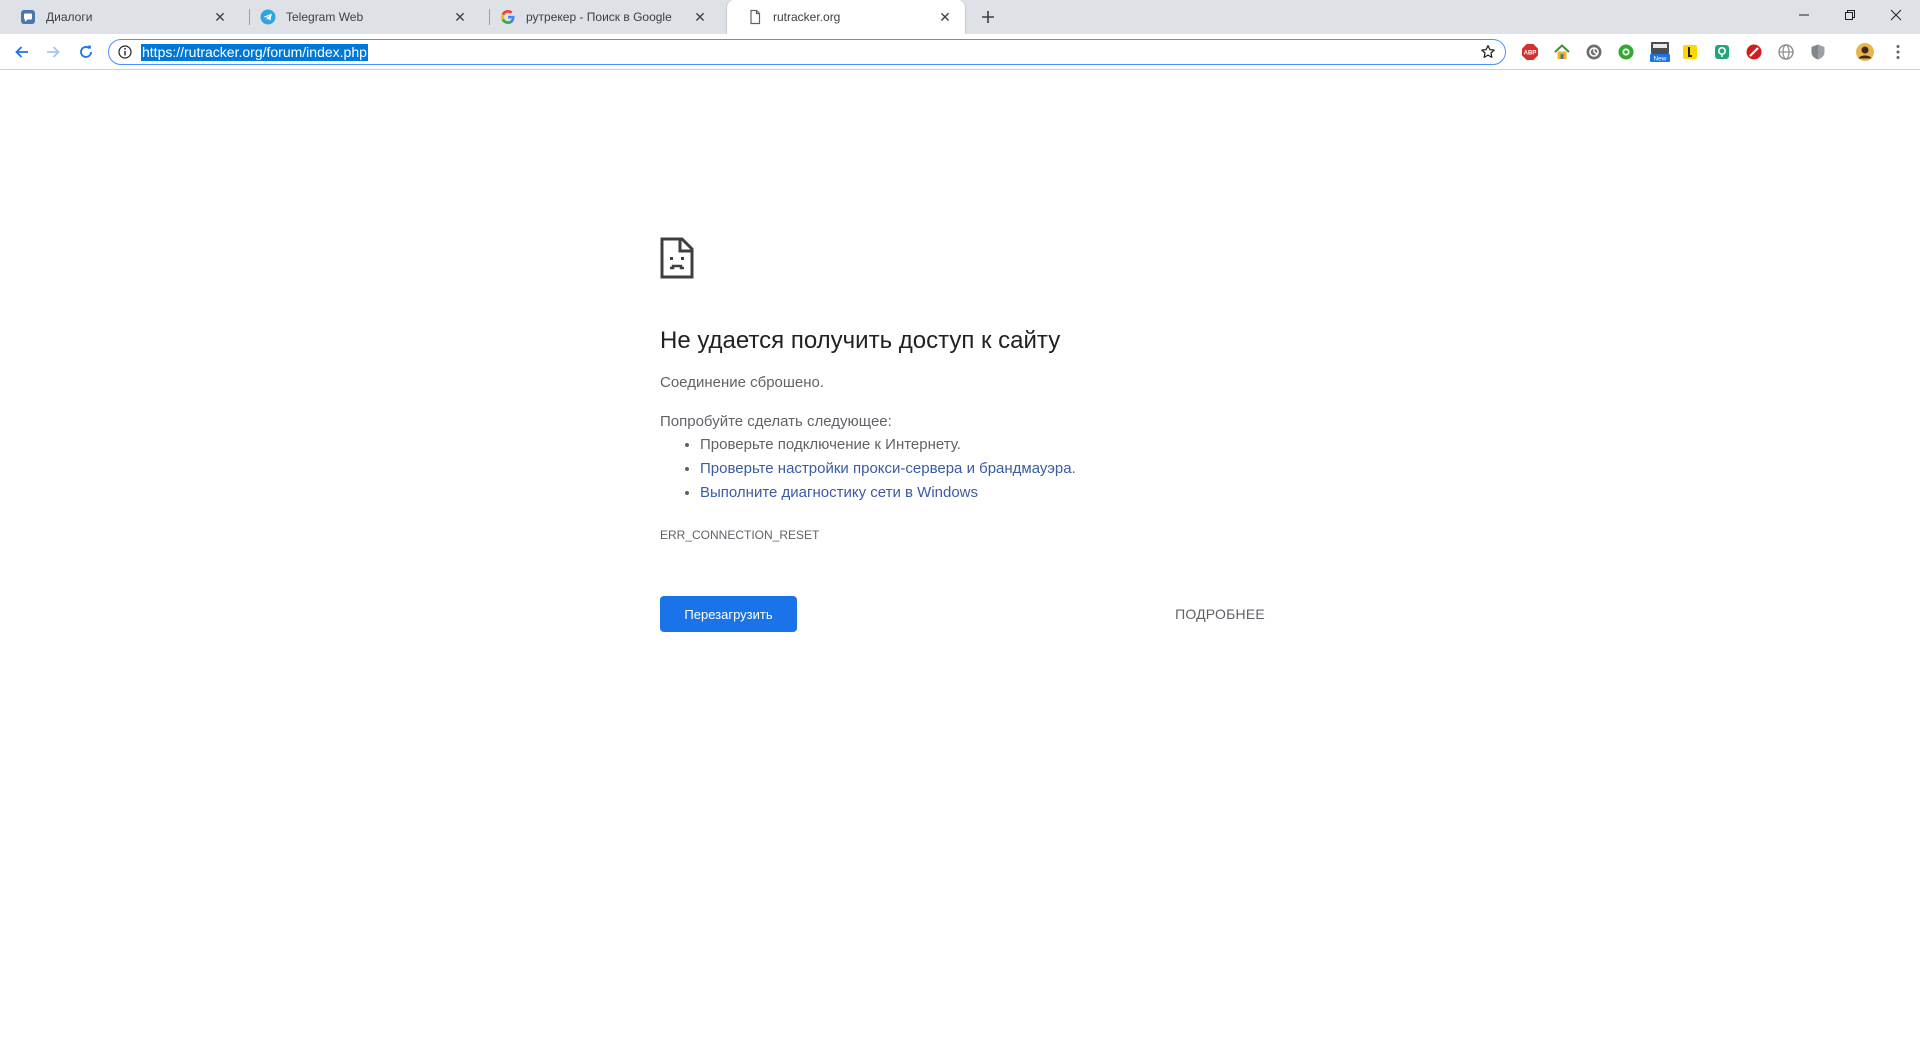 The width and height of the screenshot is (1920, 1040). Describe the element at coordinates (846, 17) in the screenshot. I see `tab-rutracker: rutracker.org ✕` at that location.